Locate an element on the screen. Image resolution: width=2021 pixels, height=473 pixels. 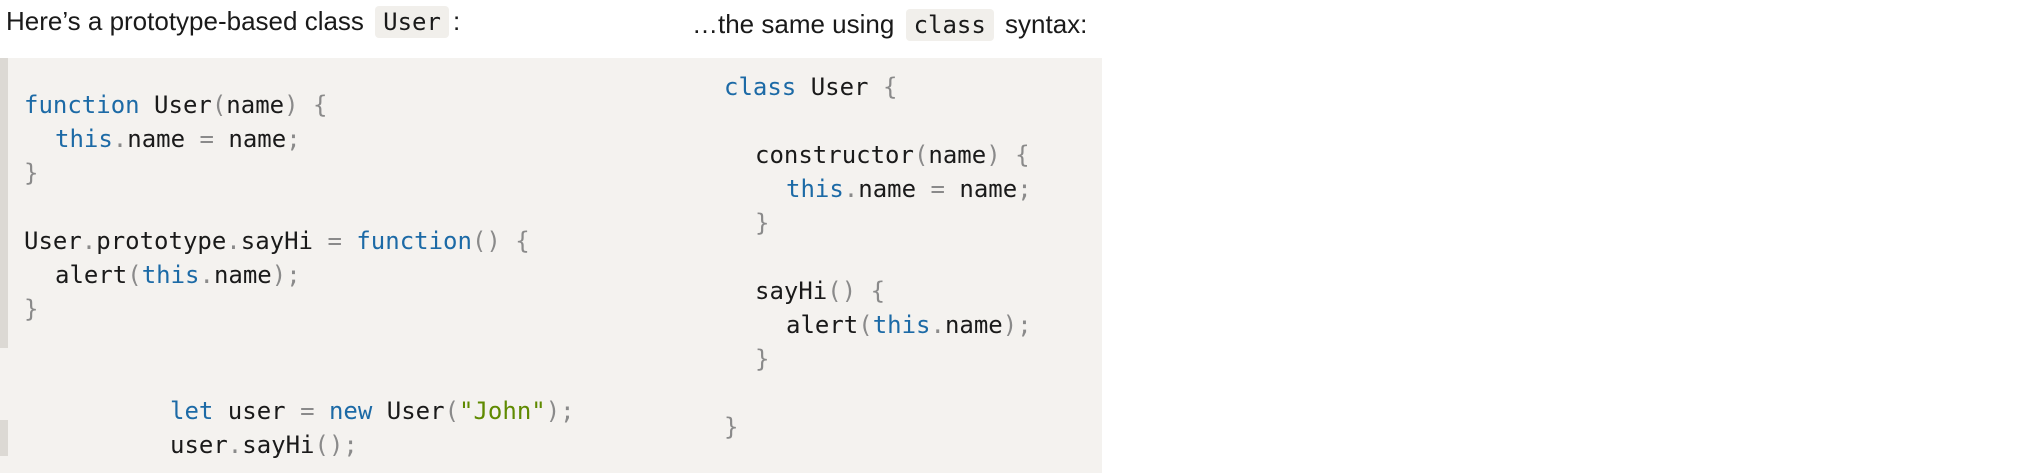
left-code-line-2: this.name = name; is located at coordinates (178, 139).